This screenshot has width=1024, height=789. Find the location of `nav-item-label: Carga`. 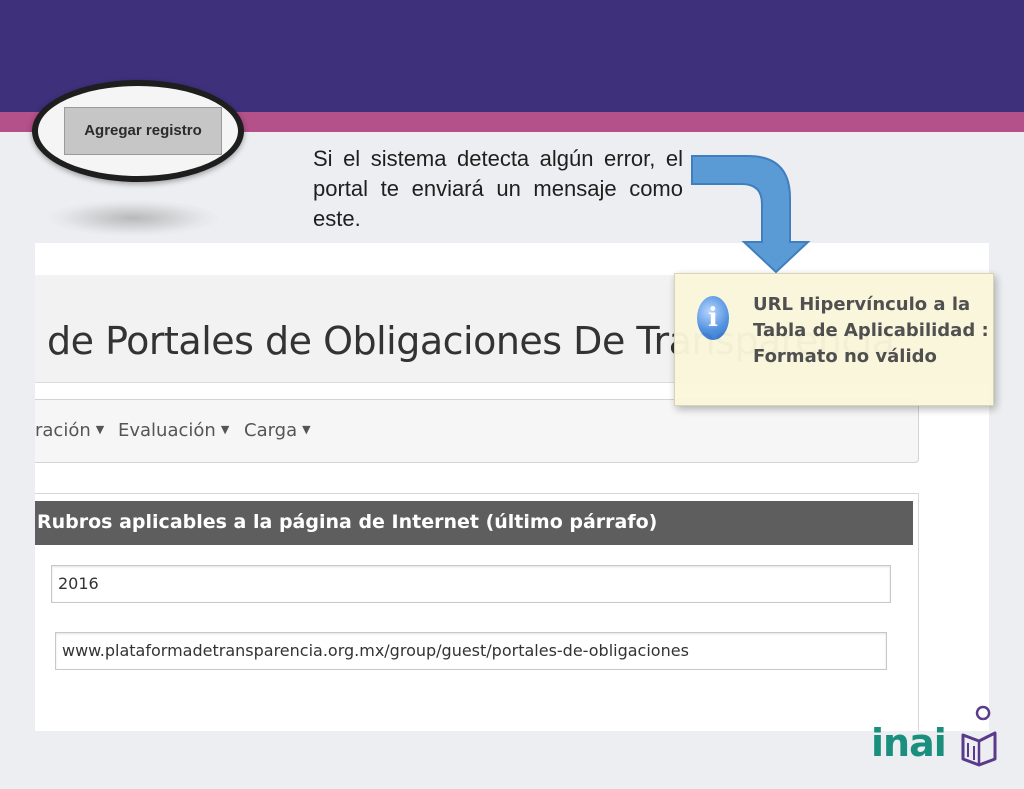

nav-item-label: Carga is located at coordinates (271, 430).